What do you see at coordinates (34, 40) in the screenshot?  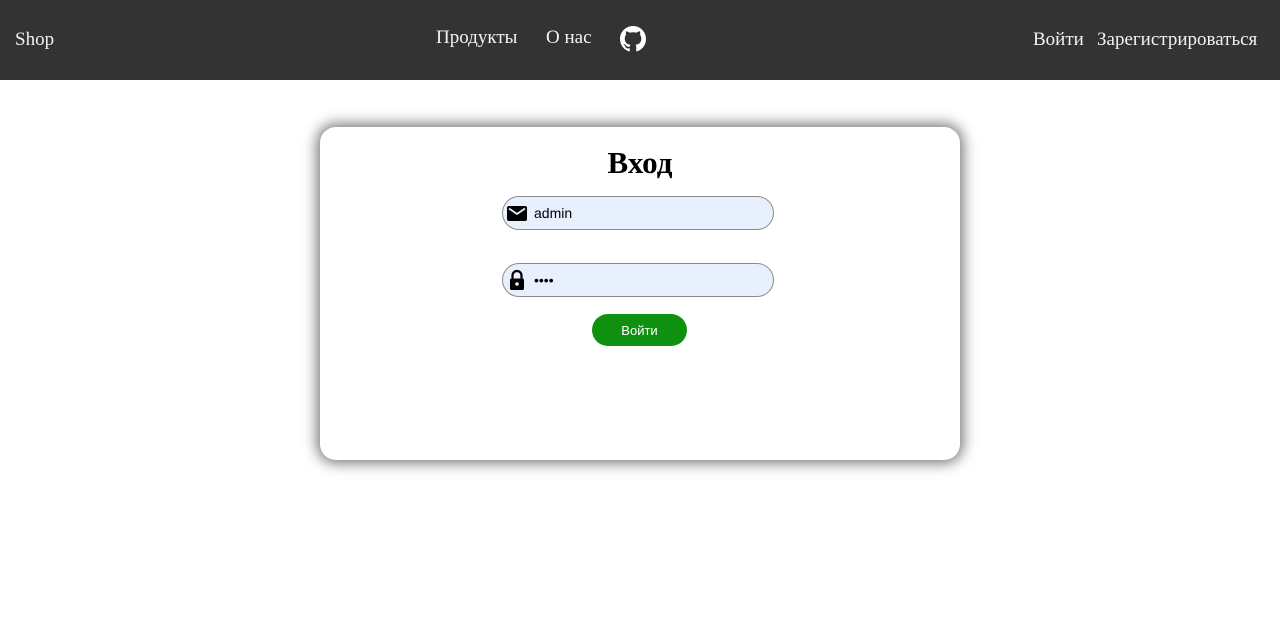 I see `brand-link: Shop` at bounding box center [34, 40].